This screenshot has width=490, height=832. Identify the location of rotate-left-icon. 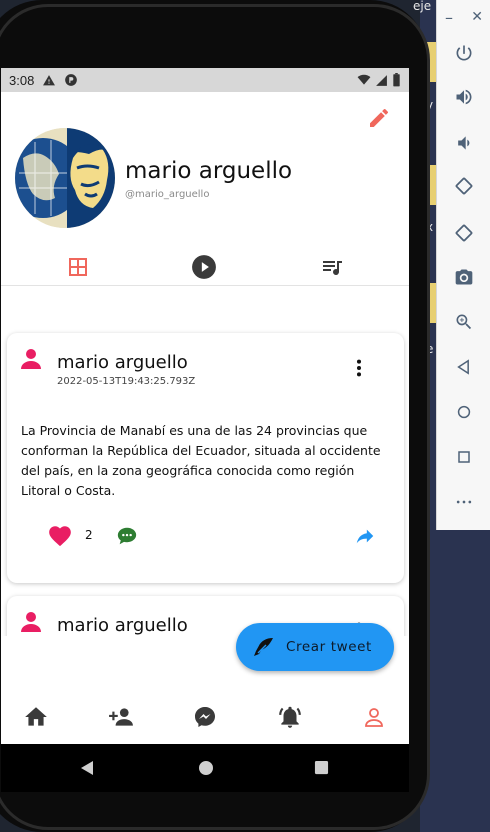
(464, 186).